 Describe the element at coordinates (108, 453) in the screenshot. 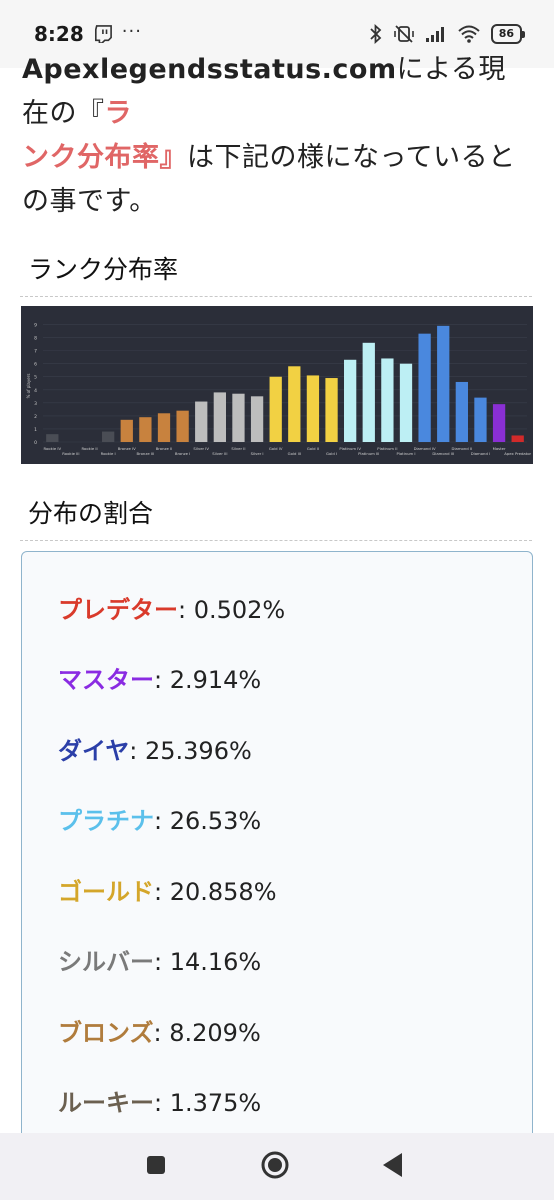

I see `chart-xtick-label: Rookie I` at that location.